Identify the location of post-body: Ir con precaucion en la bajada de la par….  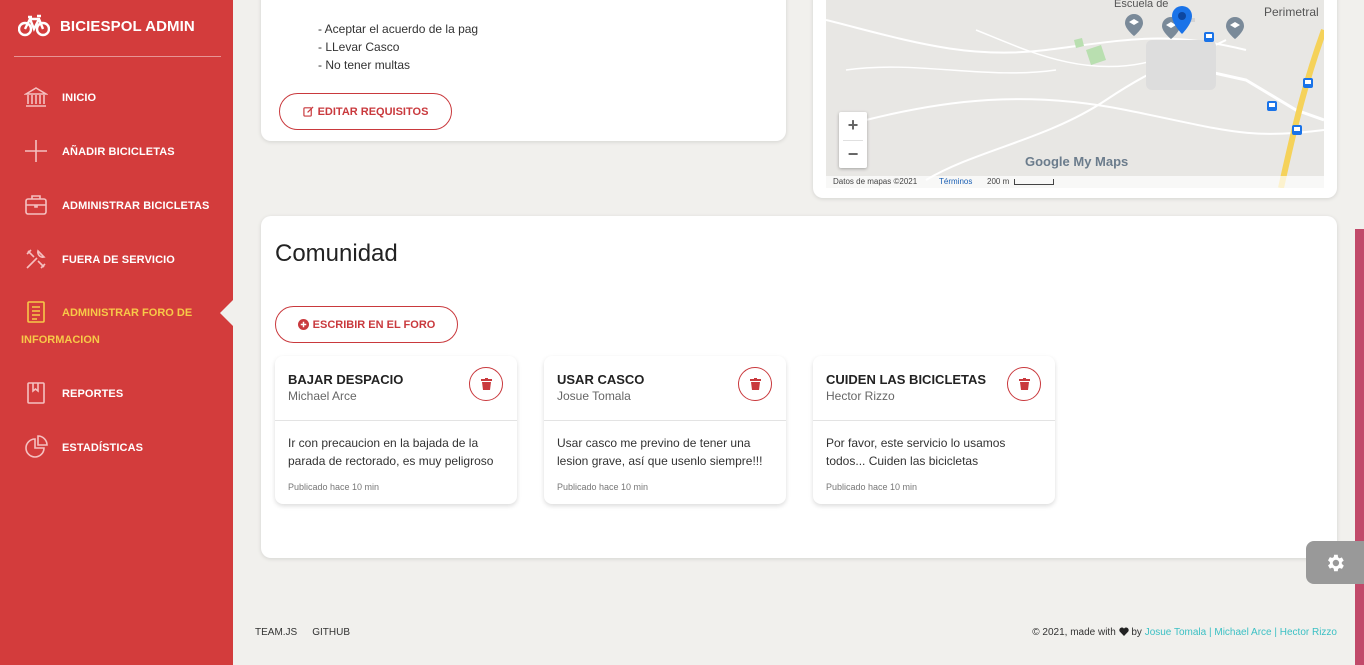
(391, 452).